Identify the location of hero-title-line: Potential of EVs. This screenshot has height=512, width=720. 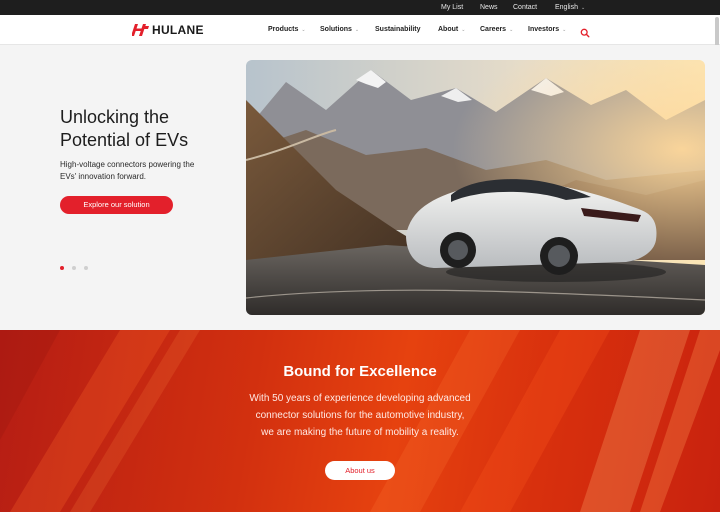
(124, 140).